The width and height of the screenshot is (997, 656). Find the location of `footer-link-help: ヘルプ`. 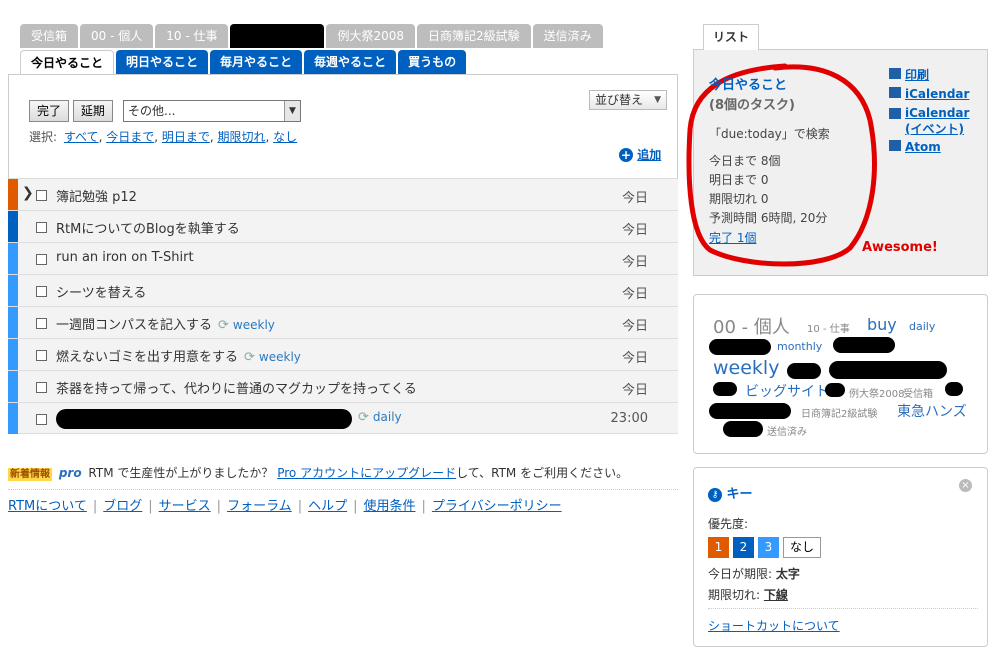

footer-link-help: ヘルプ is located at coordinates (327, 506).